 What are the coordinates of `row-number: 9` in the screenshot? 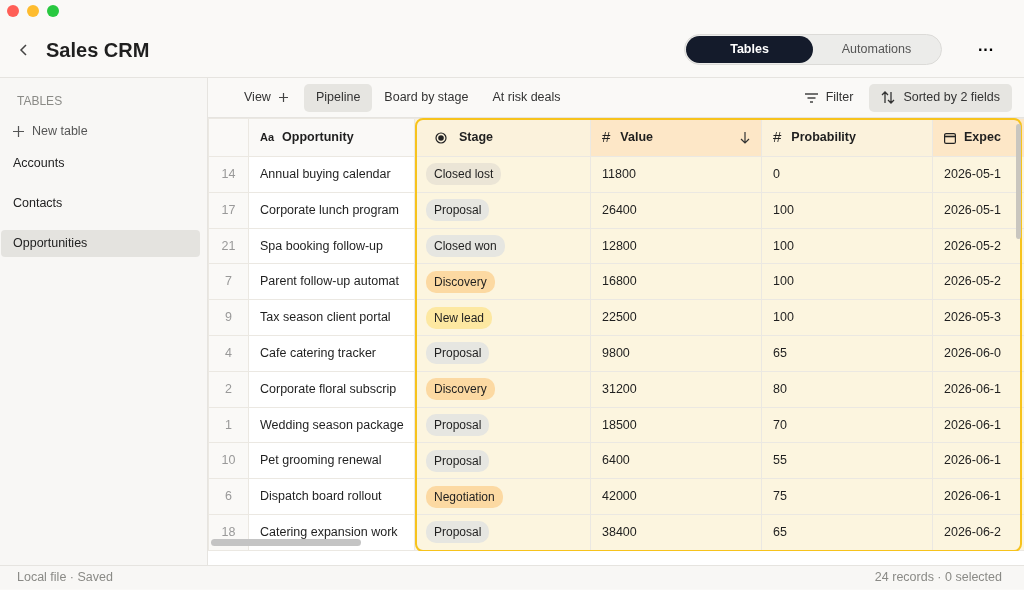 It's located at (228, 317).